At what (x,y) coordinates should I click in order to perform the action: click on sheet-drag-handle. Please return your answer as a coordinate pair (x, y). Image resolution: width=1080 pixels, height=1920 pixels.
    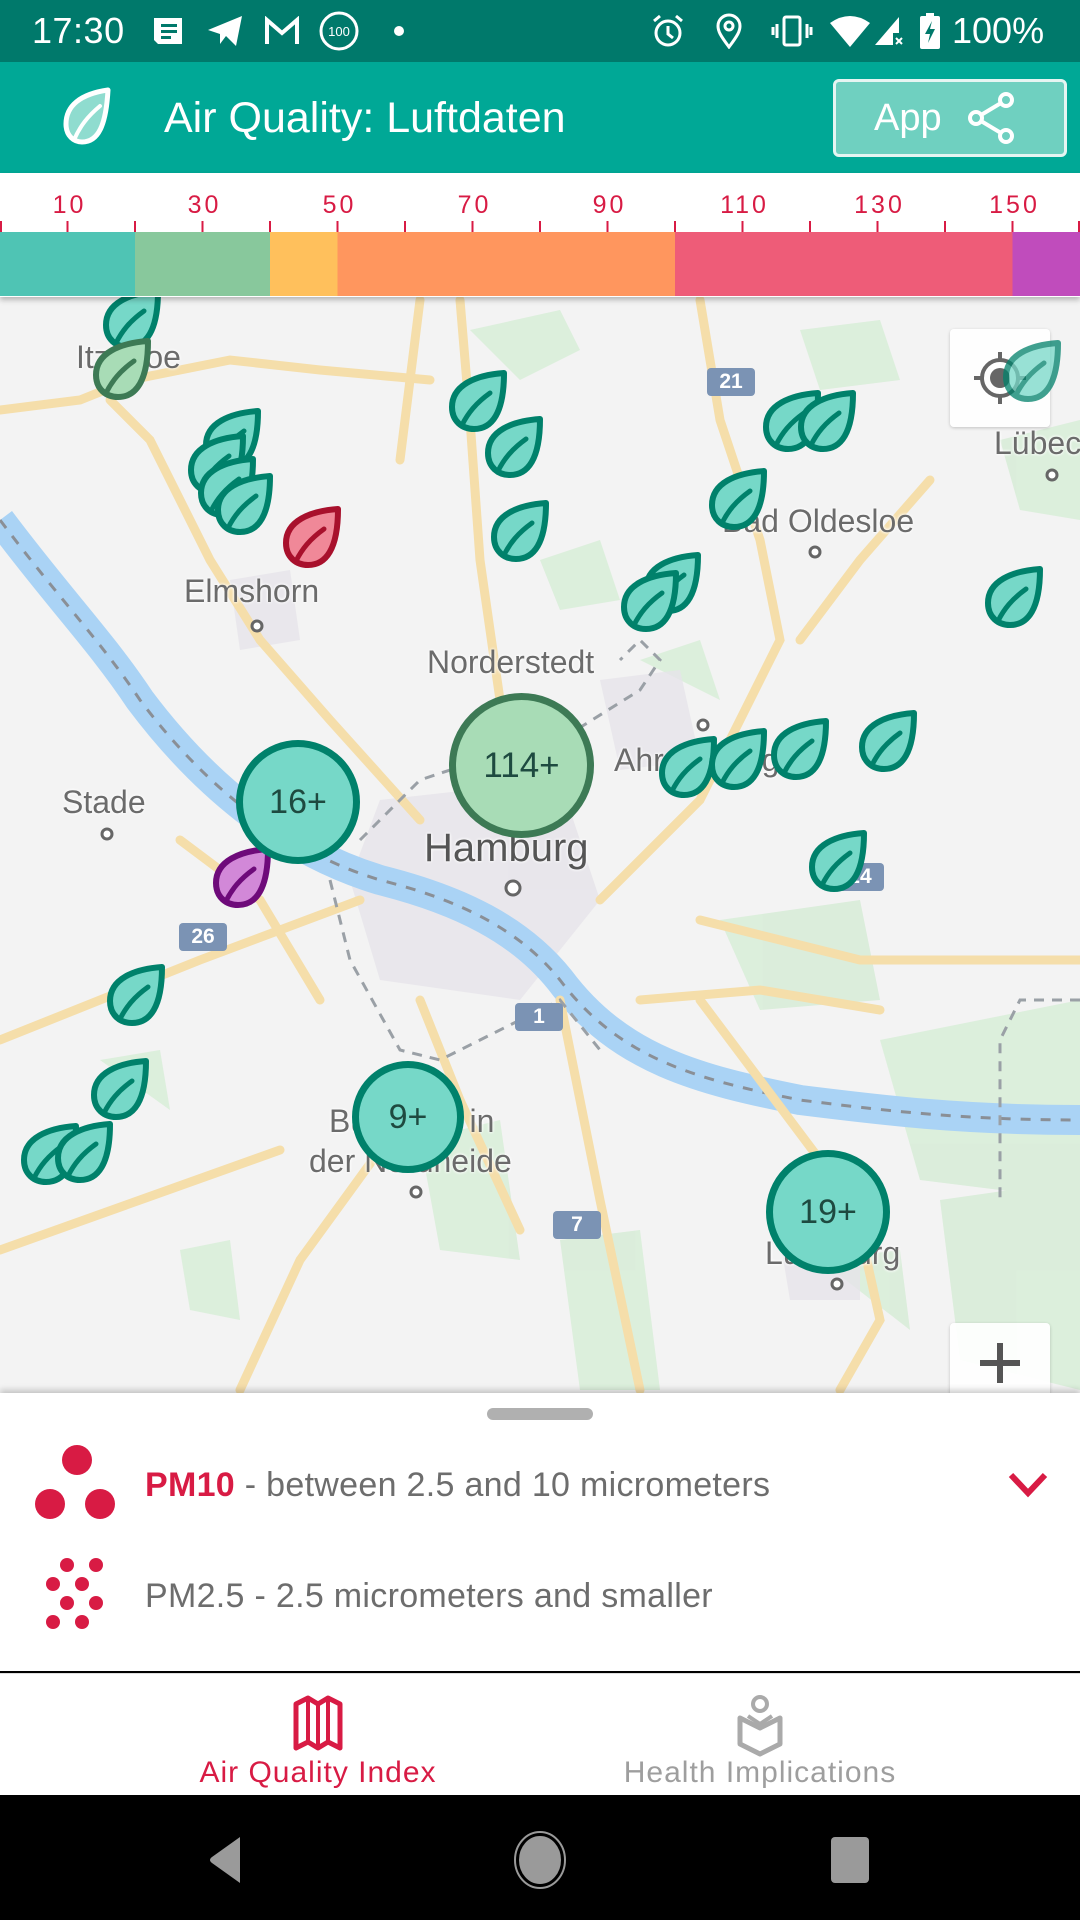
    Looking at the image, I should click on (540, 1414).